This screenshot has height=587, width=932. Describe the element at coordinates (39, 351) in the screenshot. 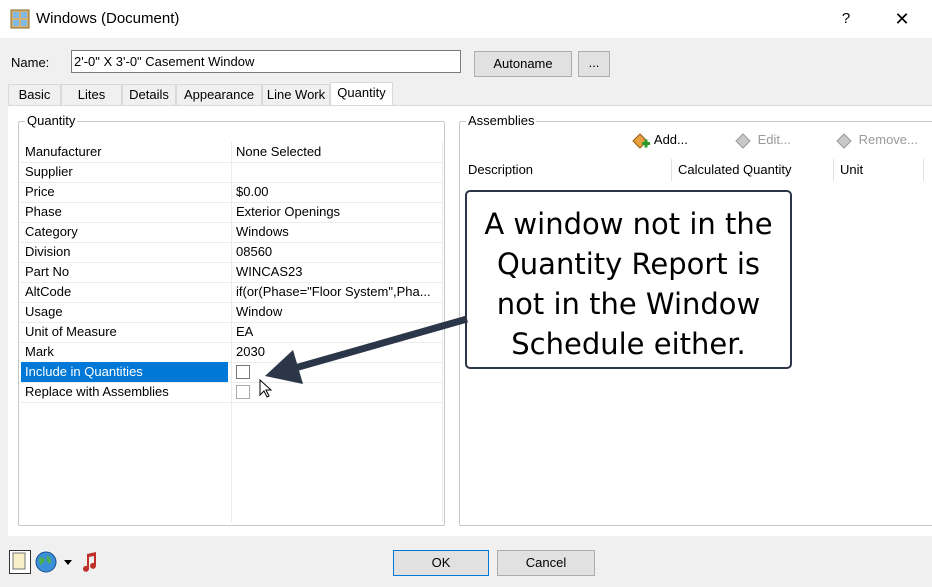

I see `property-name: Mark` at that location.